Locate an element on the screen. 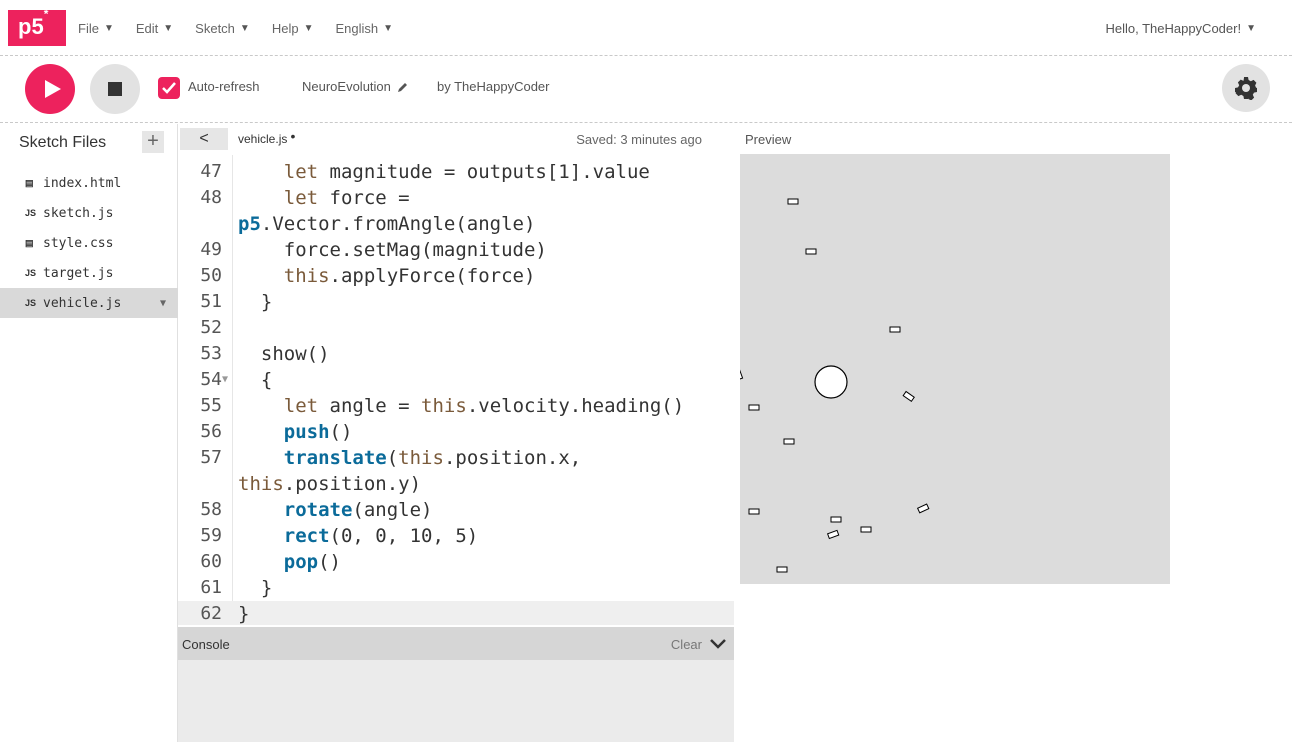  code-line: 49 force.setMag(magnitude) is located at coordinates (456, 250).